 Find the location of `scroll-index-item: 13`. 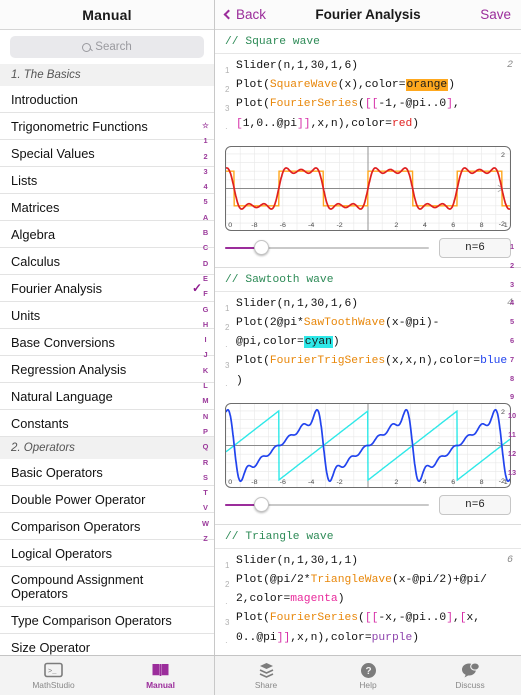

scroll-index-item: 13 is located at coordinates (512, 473).